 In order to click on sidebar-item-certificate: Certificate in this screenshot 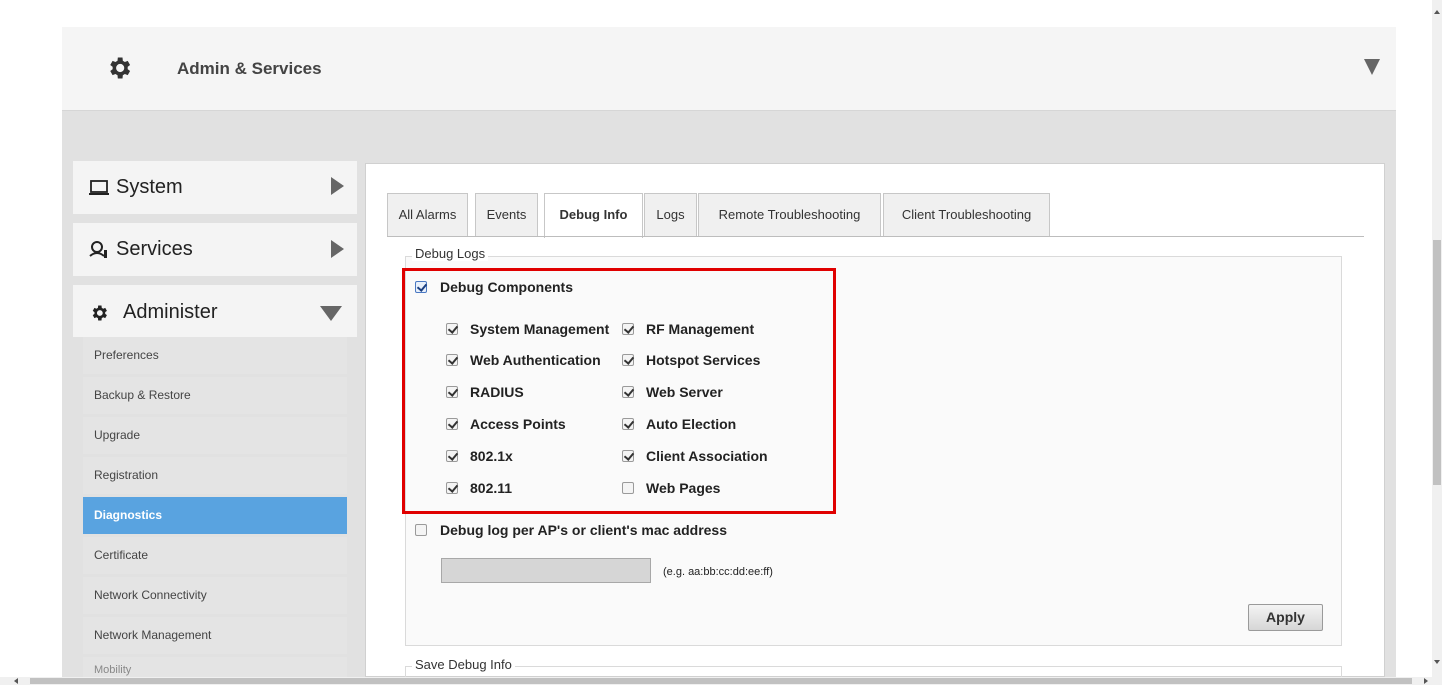, I will do `click(215, 555)`.